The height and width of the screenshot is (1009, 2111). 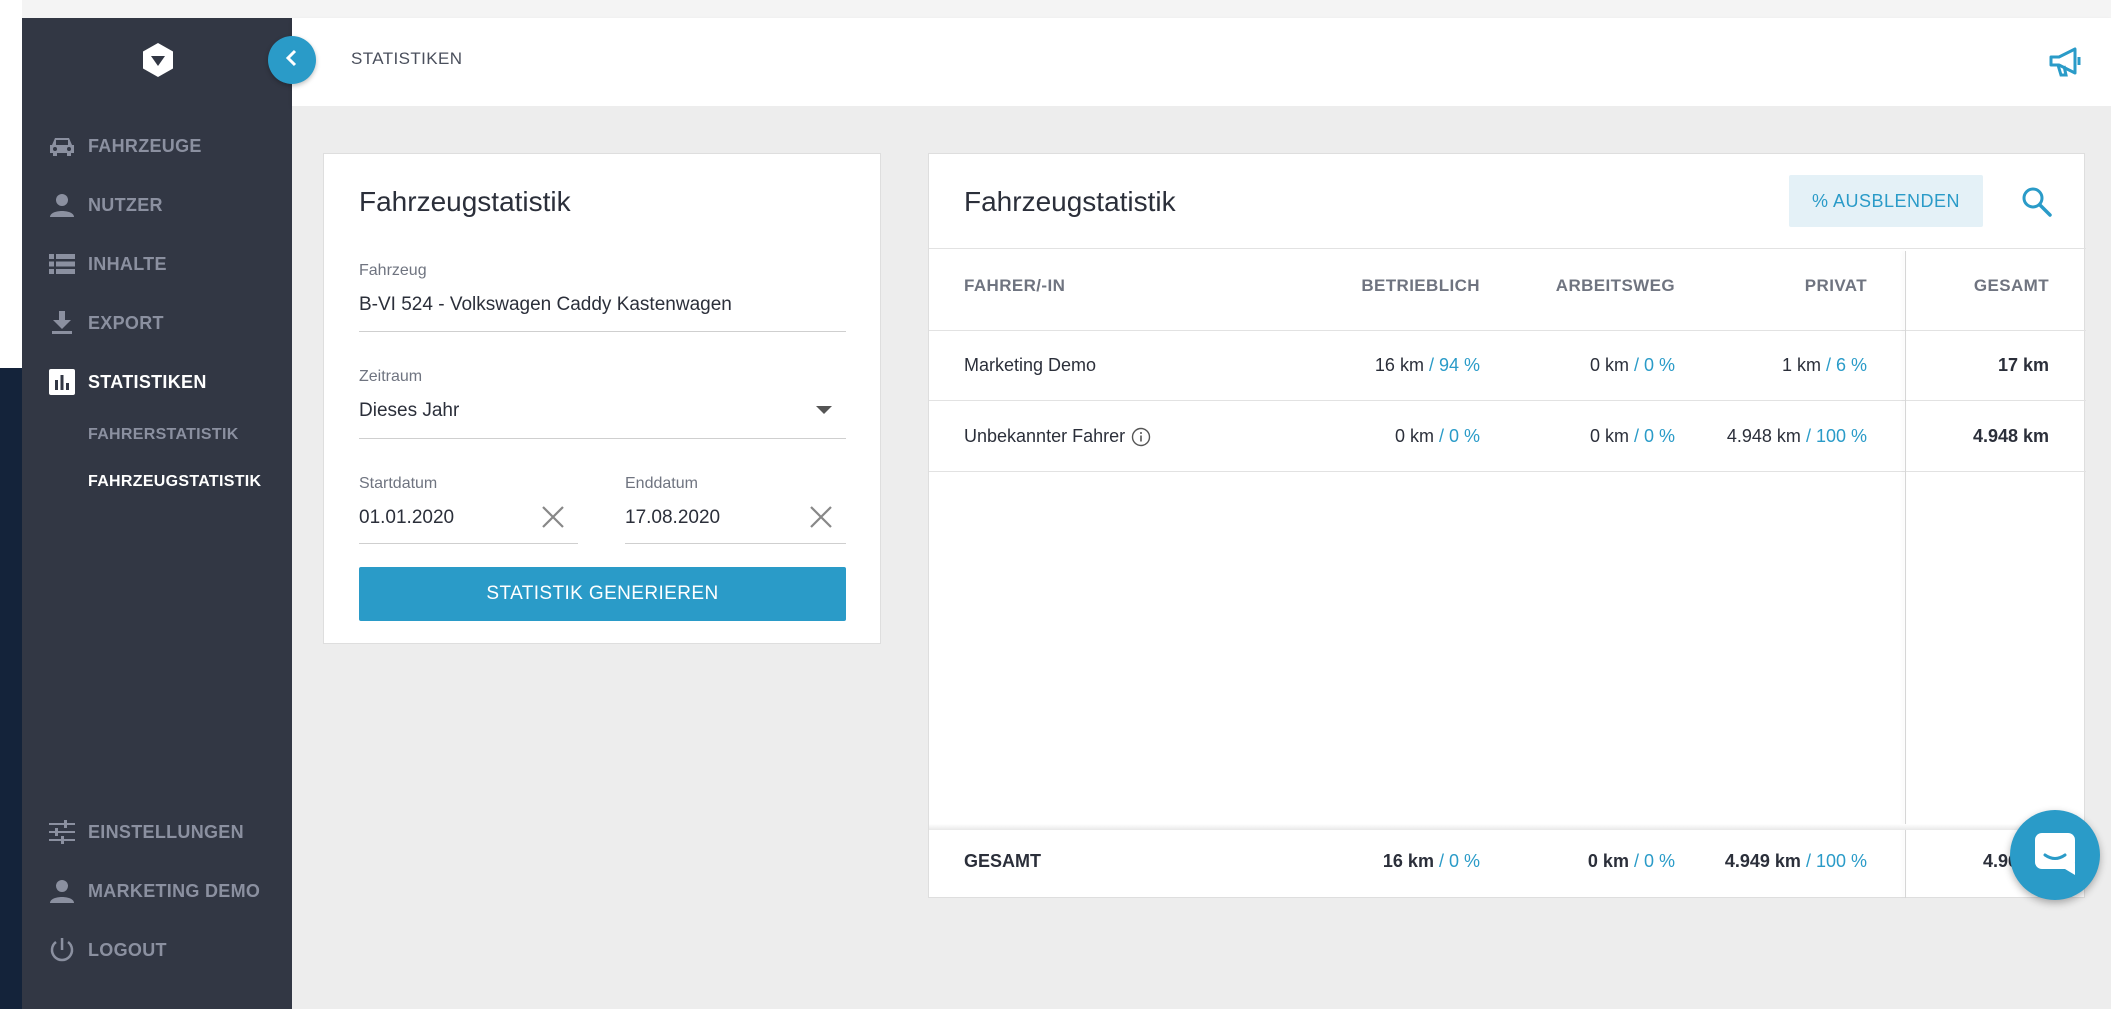 What do you see at coordinates (2010, 436) in the screenshot?
I see `cell-total: 4.948 km` at bounding box center [2010, 436].